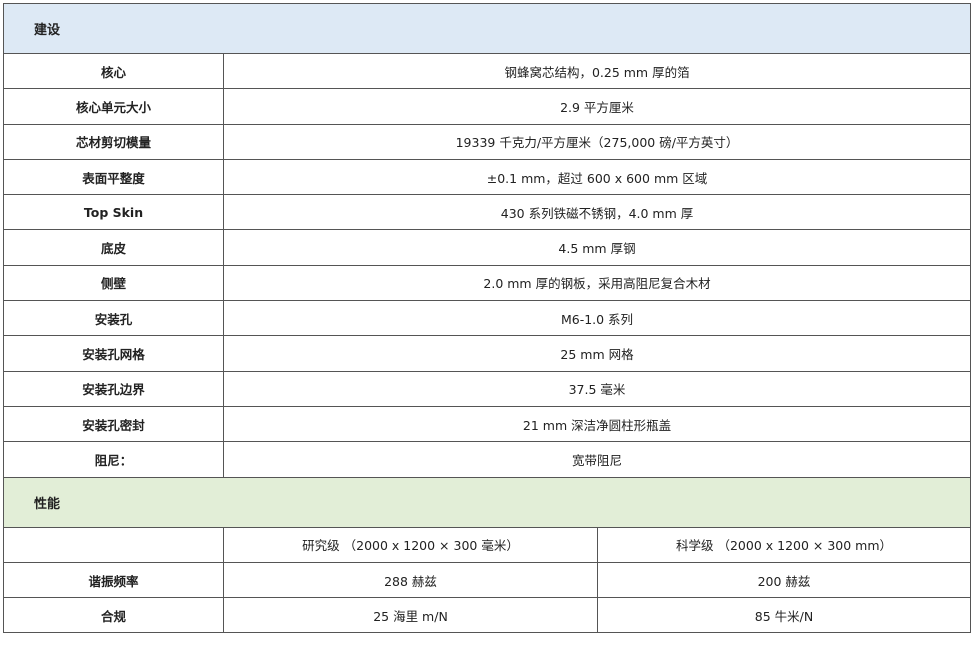  I want to click on table-row: 安装孔边界 37.5 毫米, so click(487, 388).